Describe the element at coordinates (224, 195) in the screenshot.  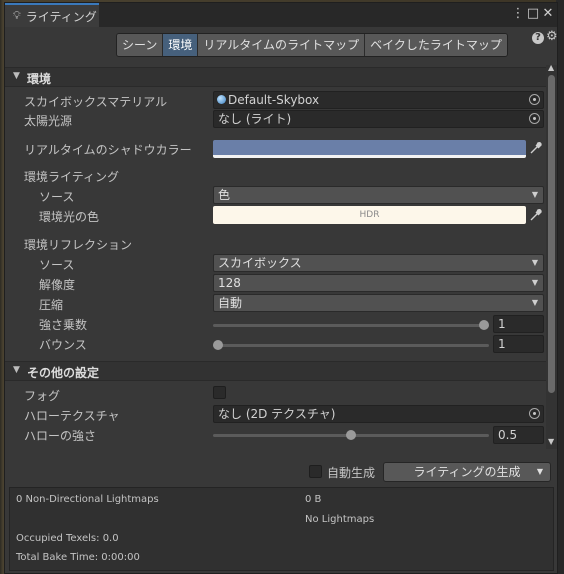
I see `lighting-source-value: 色` at that location.